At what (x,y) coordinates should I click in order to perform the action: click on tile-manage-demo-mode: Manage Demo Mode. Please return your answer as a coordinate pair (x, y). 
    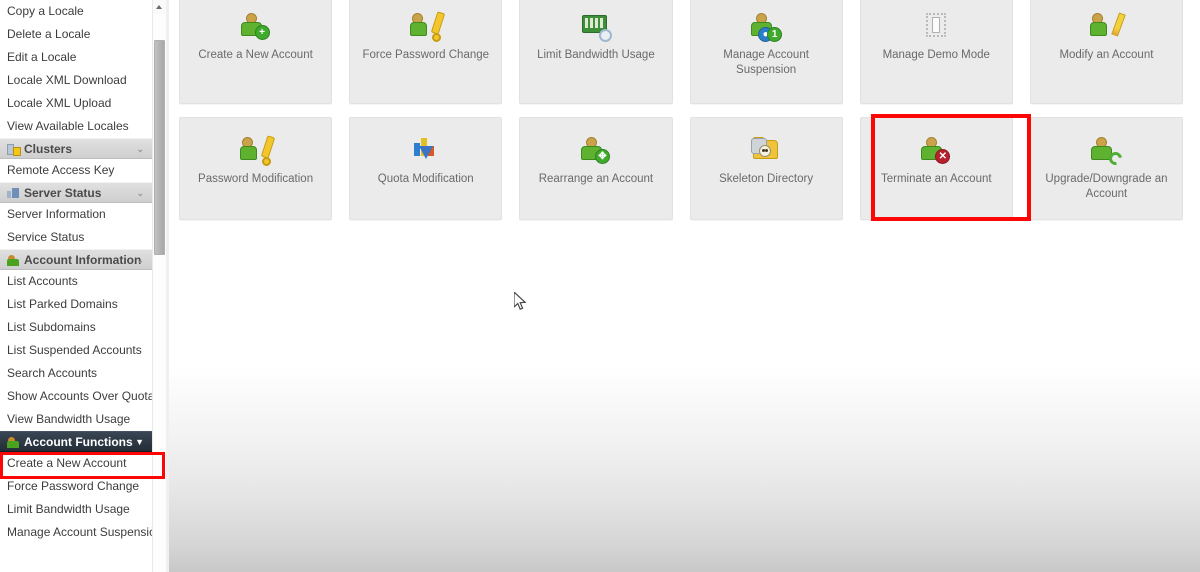
    Looking at the image, I should click on (936, 52).